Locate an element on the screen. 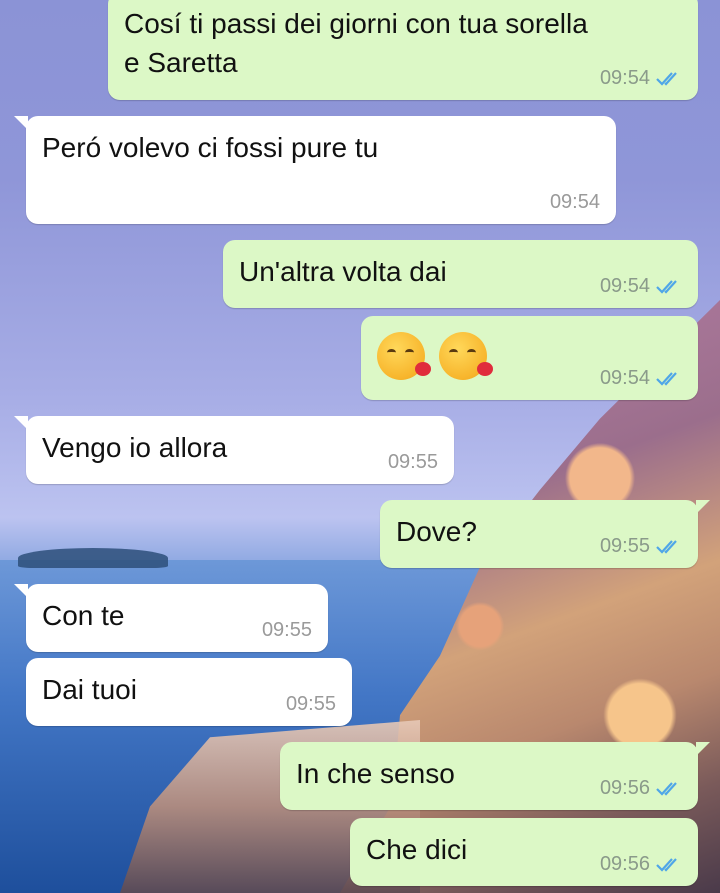  message-text: Vengo io allora is located at coordinates (135, 447).